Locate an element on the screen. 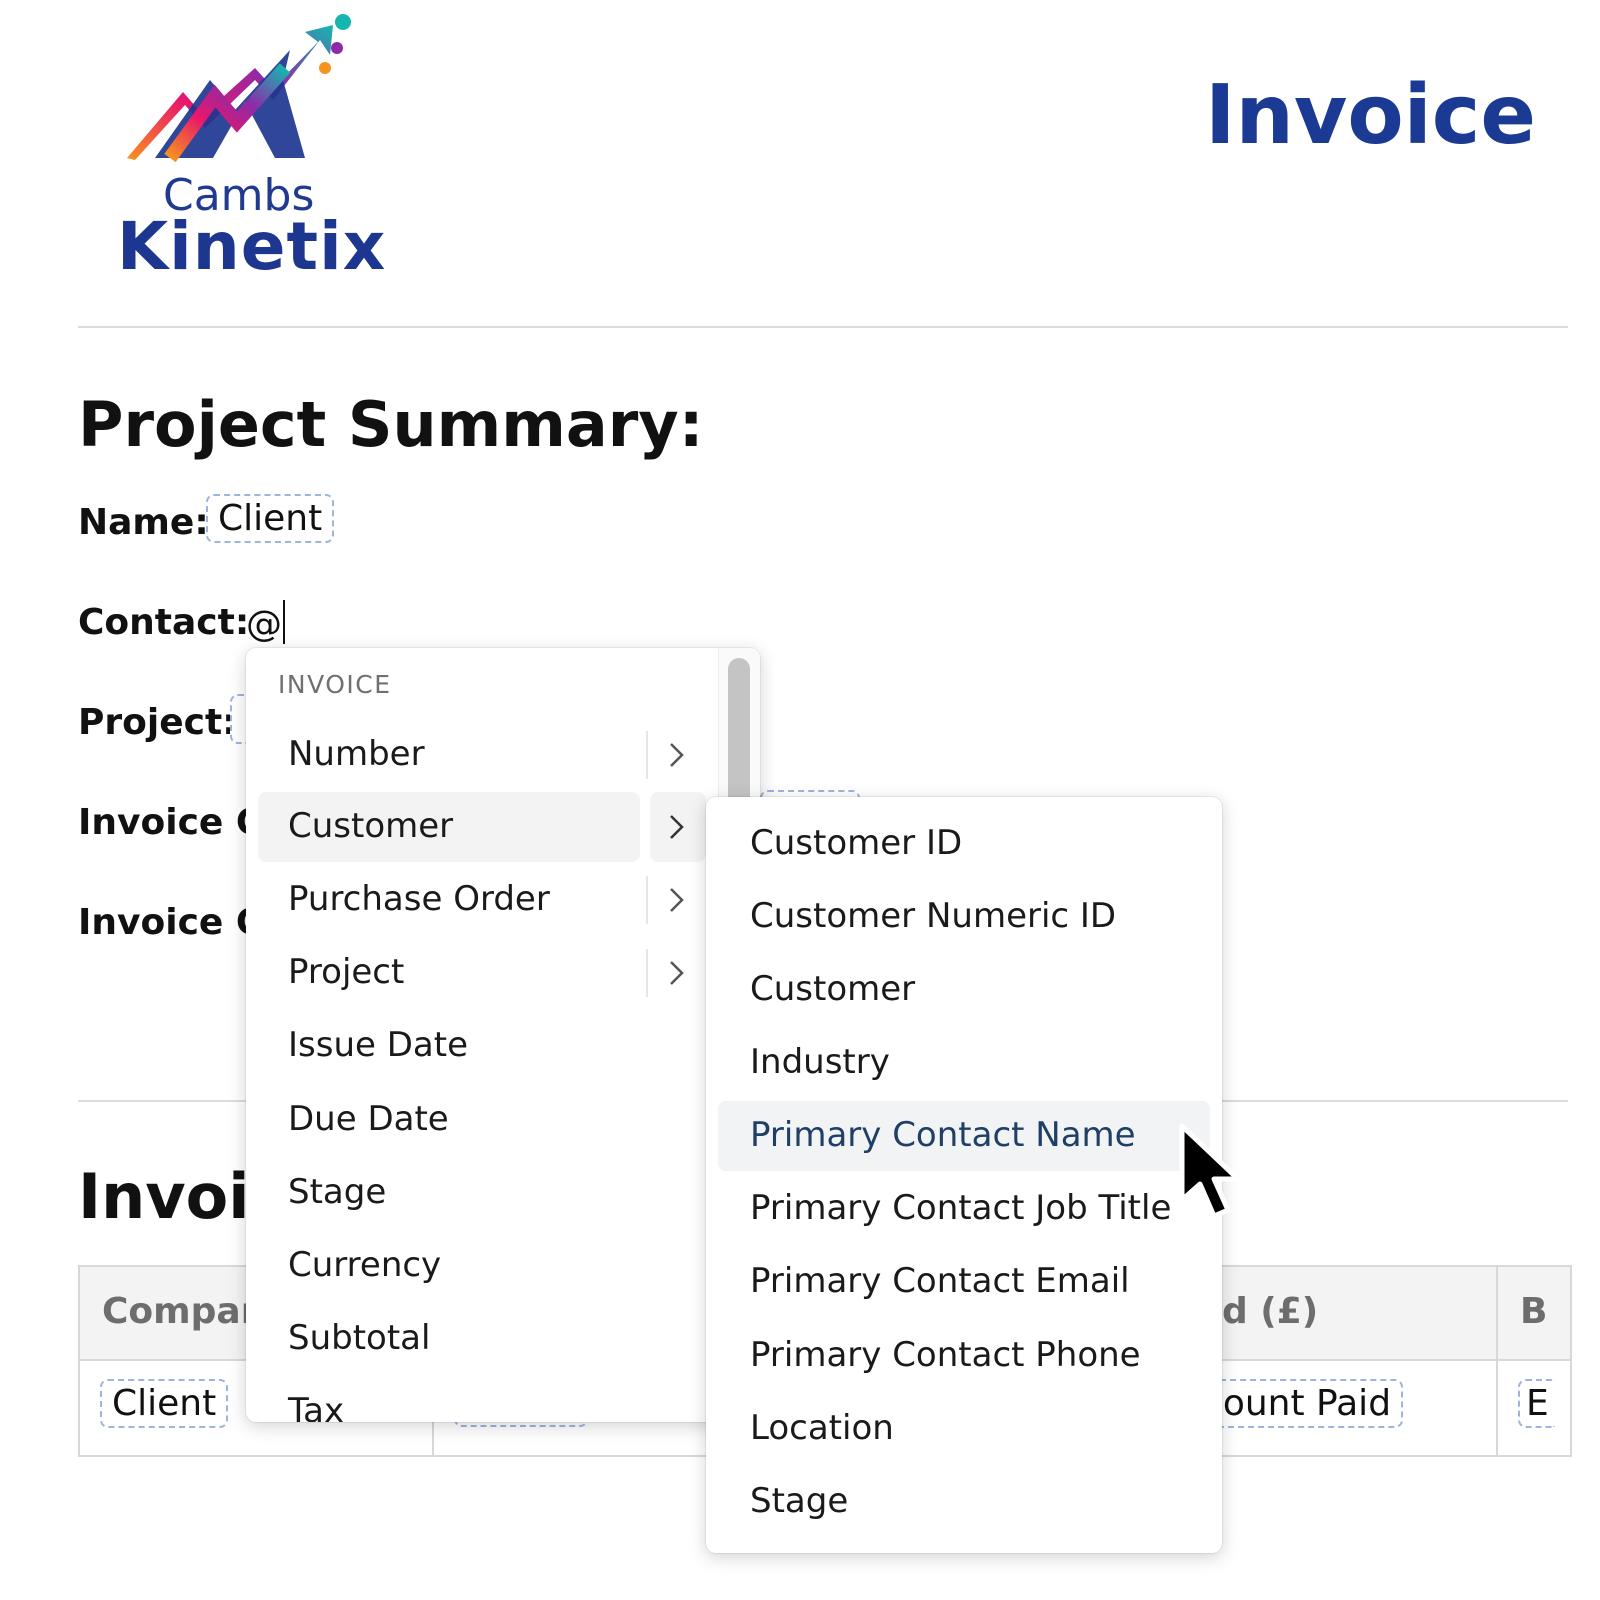 The width and height of the screenshot is (1600, 1600). company-logo: Cambs Kinetix is located at coordinates (250, 147).